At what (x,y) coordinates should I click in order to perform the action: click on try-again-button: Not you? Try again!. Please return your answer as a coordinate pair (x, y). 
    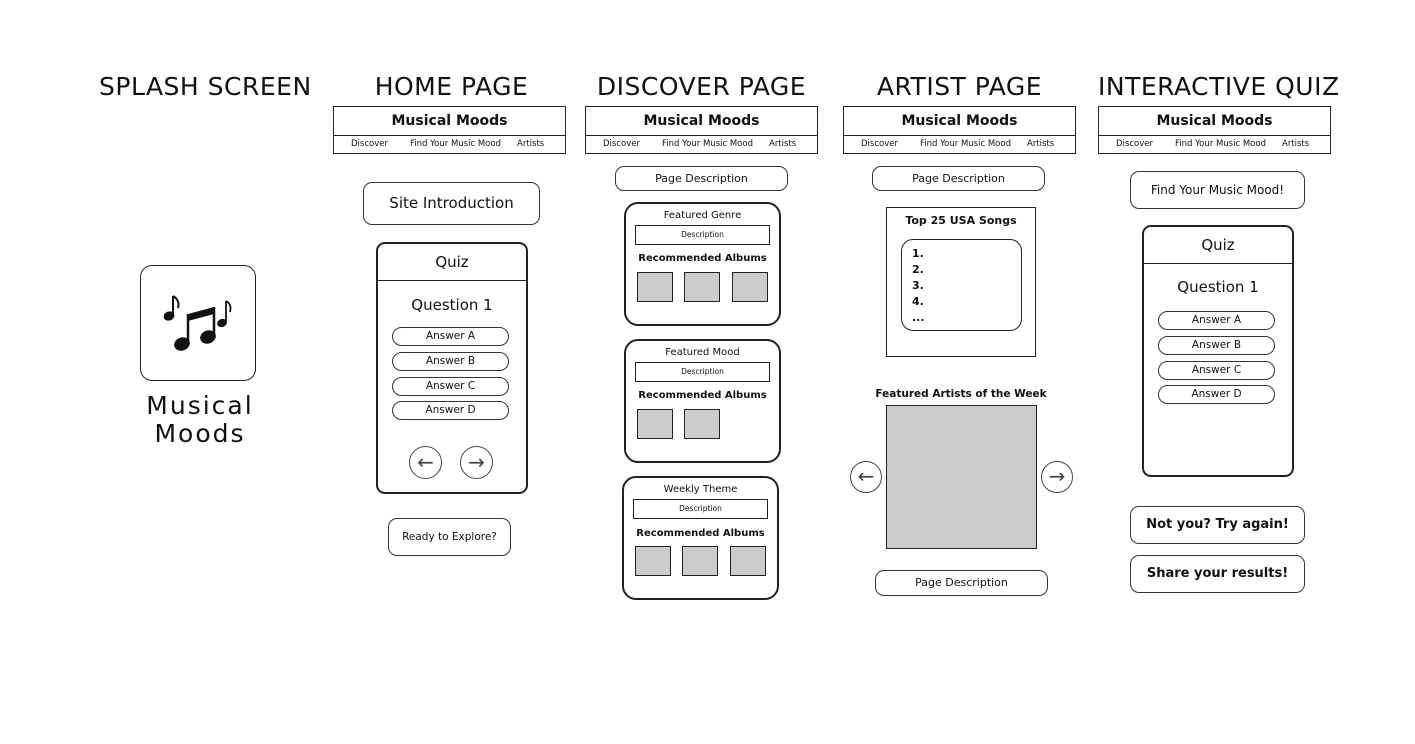
    Looking at the image, I should click on (1217, 525).